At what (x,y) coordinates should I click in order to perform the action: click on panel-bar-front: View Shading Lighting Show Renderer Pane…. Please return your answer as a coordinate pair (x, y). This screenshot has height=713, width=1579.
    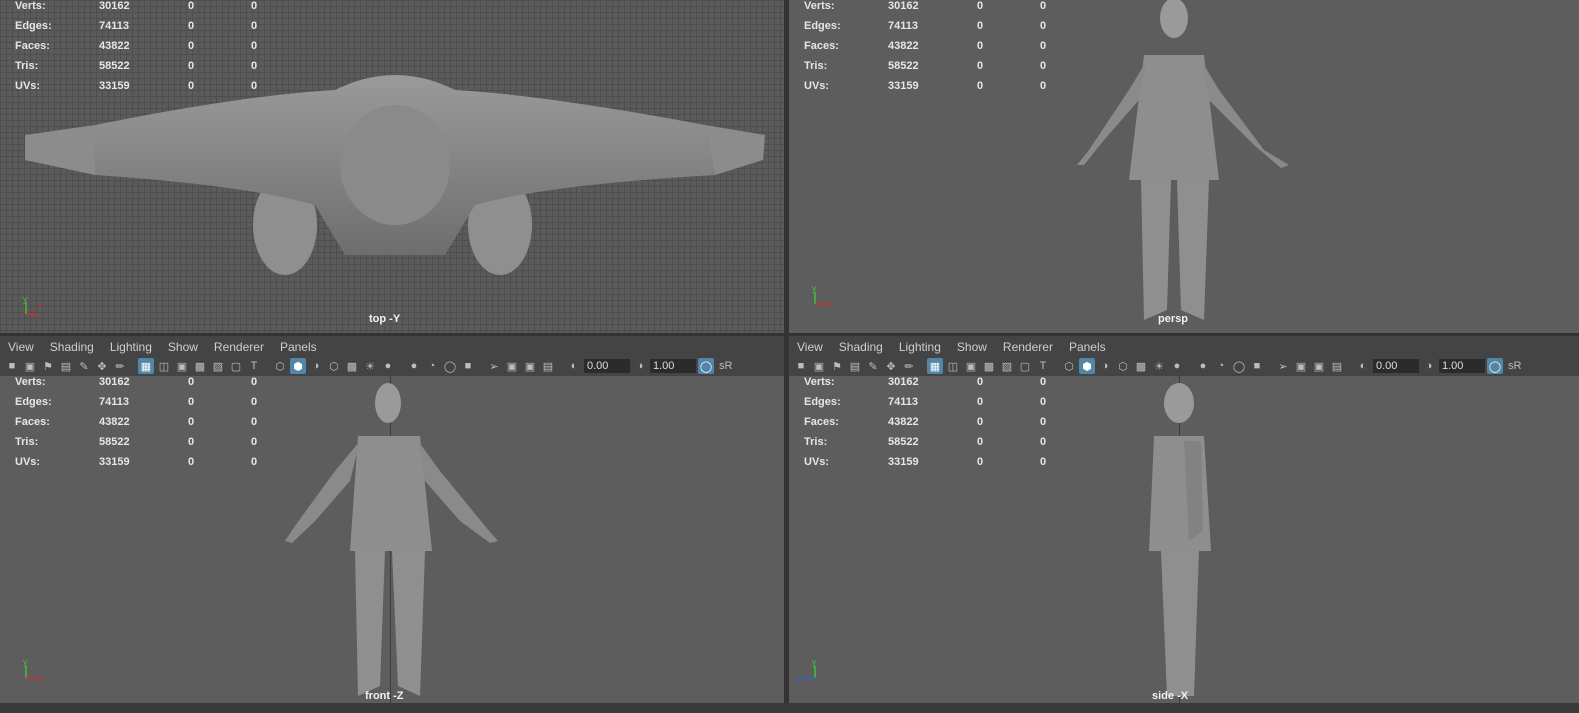
    Looking at the image, I should click on (392, 356).